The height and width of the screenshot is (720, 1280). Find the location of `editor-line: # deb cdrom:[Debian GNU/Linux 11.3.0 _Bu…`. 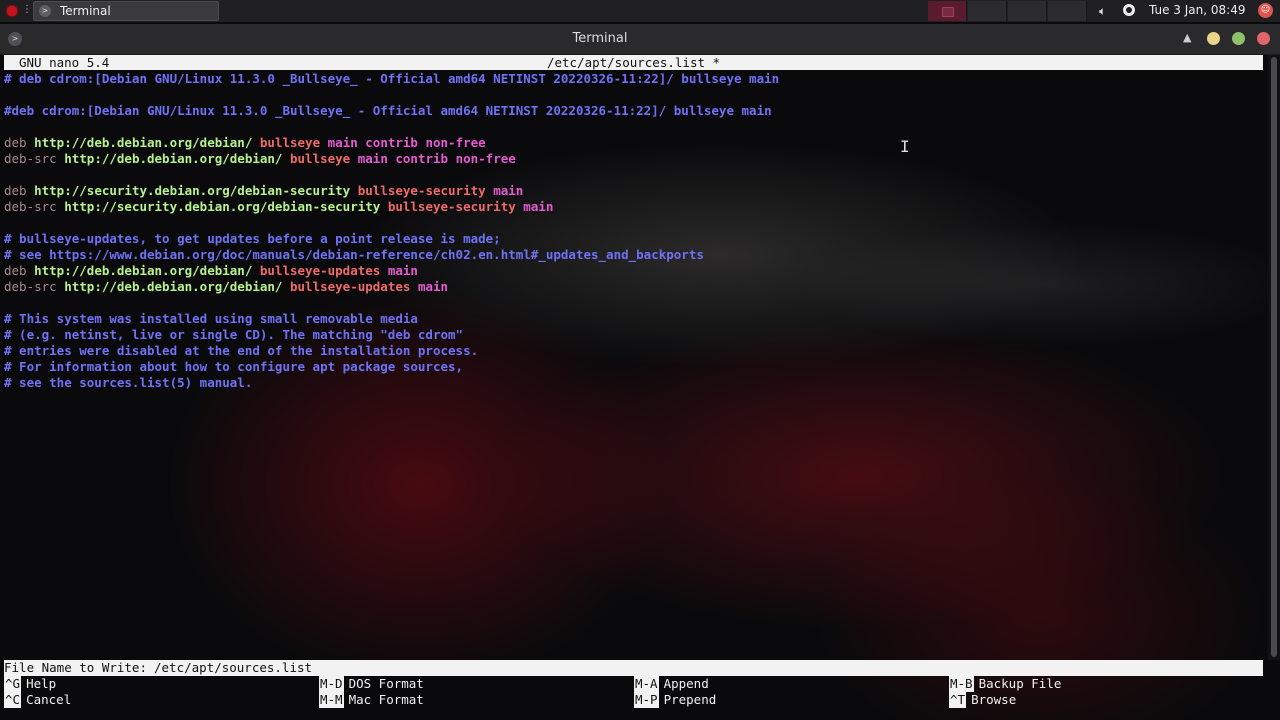

editor-line: # deb cdrom:[Debian GNU/Linux 11.3.0 _Bu… is located at coordinates (629, 79).